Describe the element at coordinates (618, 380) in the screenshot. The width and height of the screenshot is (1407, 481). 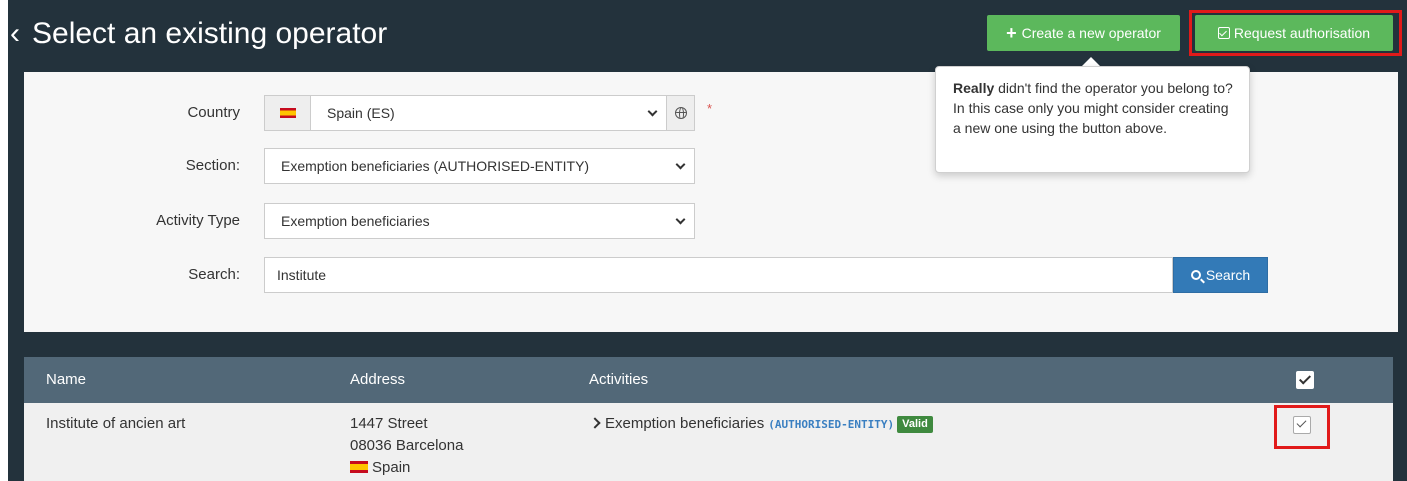
I see `column-activities: Activities` at that location.